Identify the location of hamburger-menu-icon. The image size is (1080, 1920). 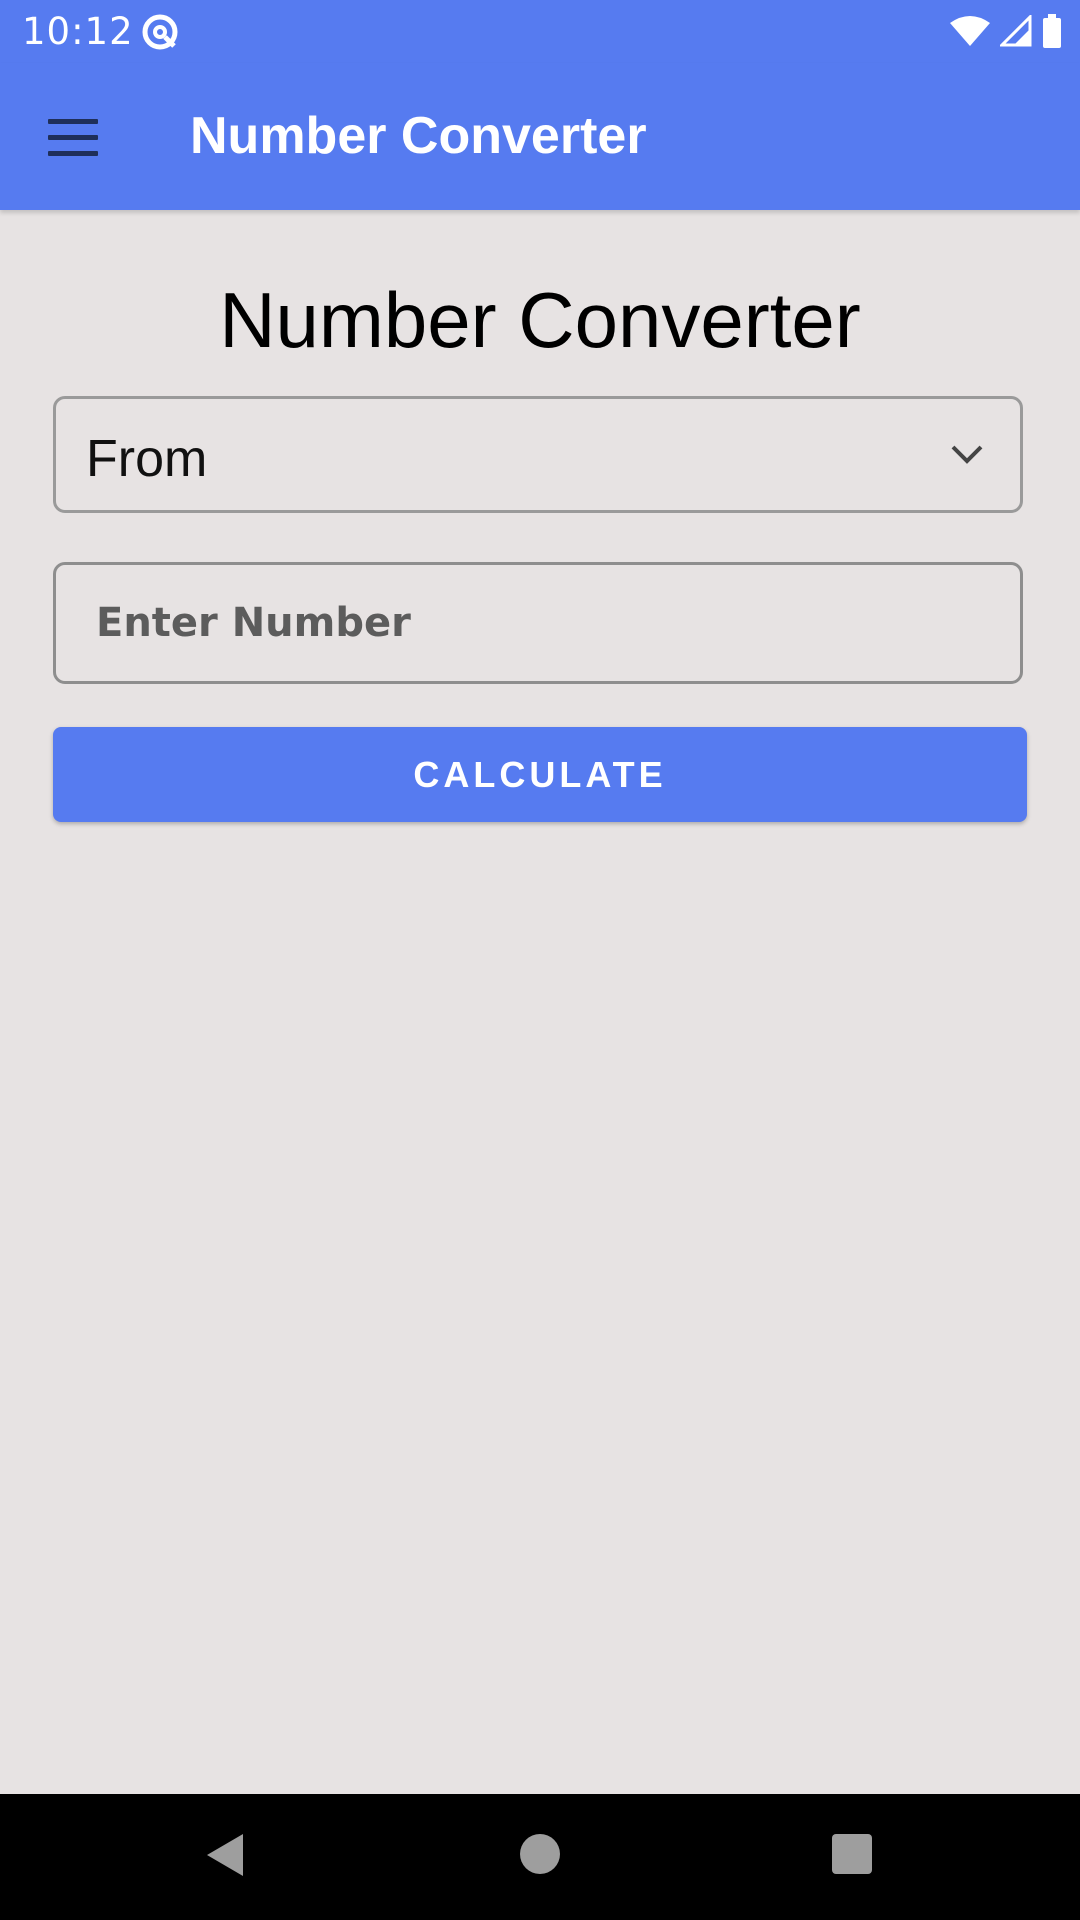
(72, 138).